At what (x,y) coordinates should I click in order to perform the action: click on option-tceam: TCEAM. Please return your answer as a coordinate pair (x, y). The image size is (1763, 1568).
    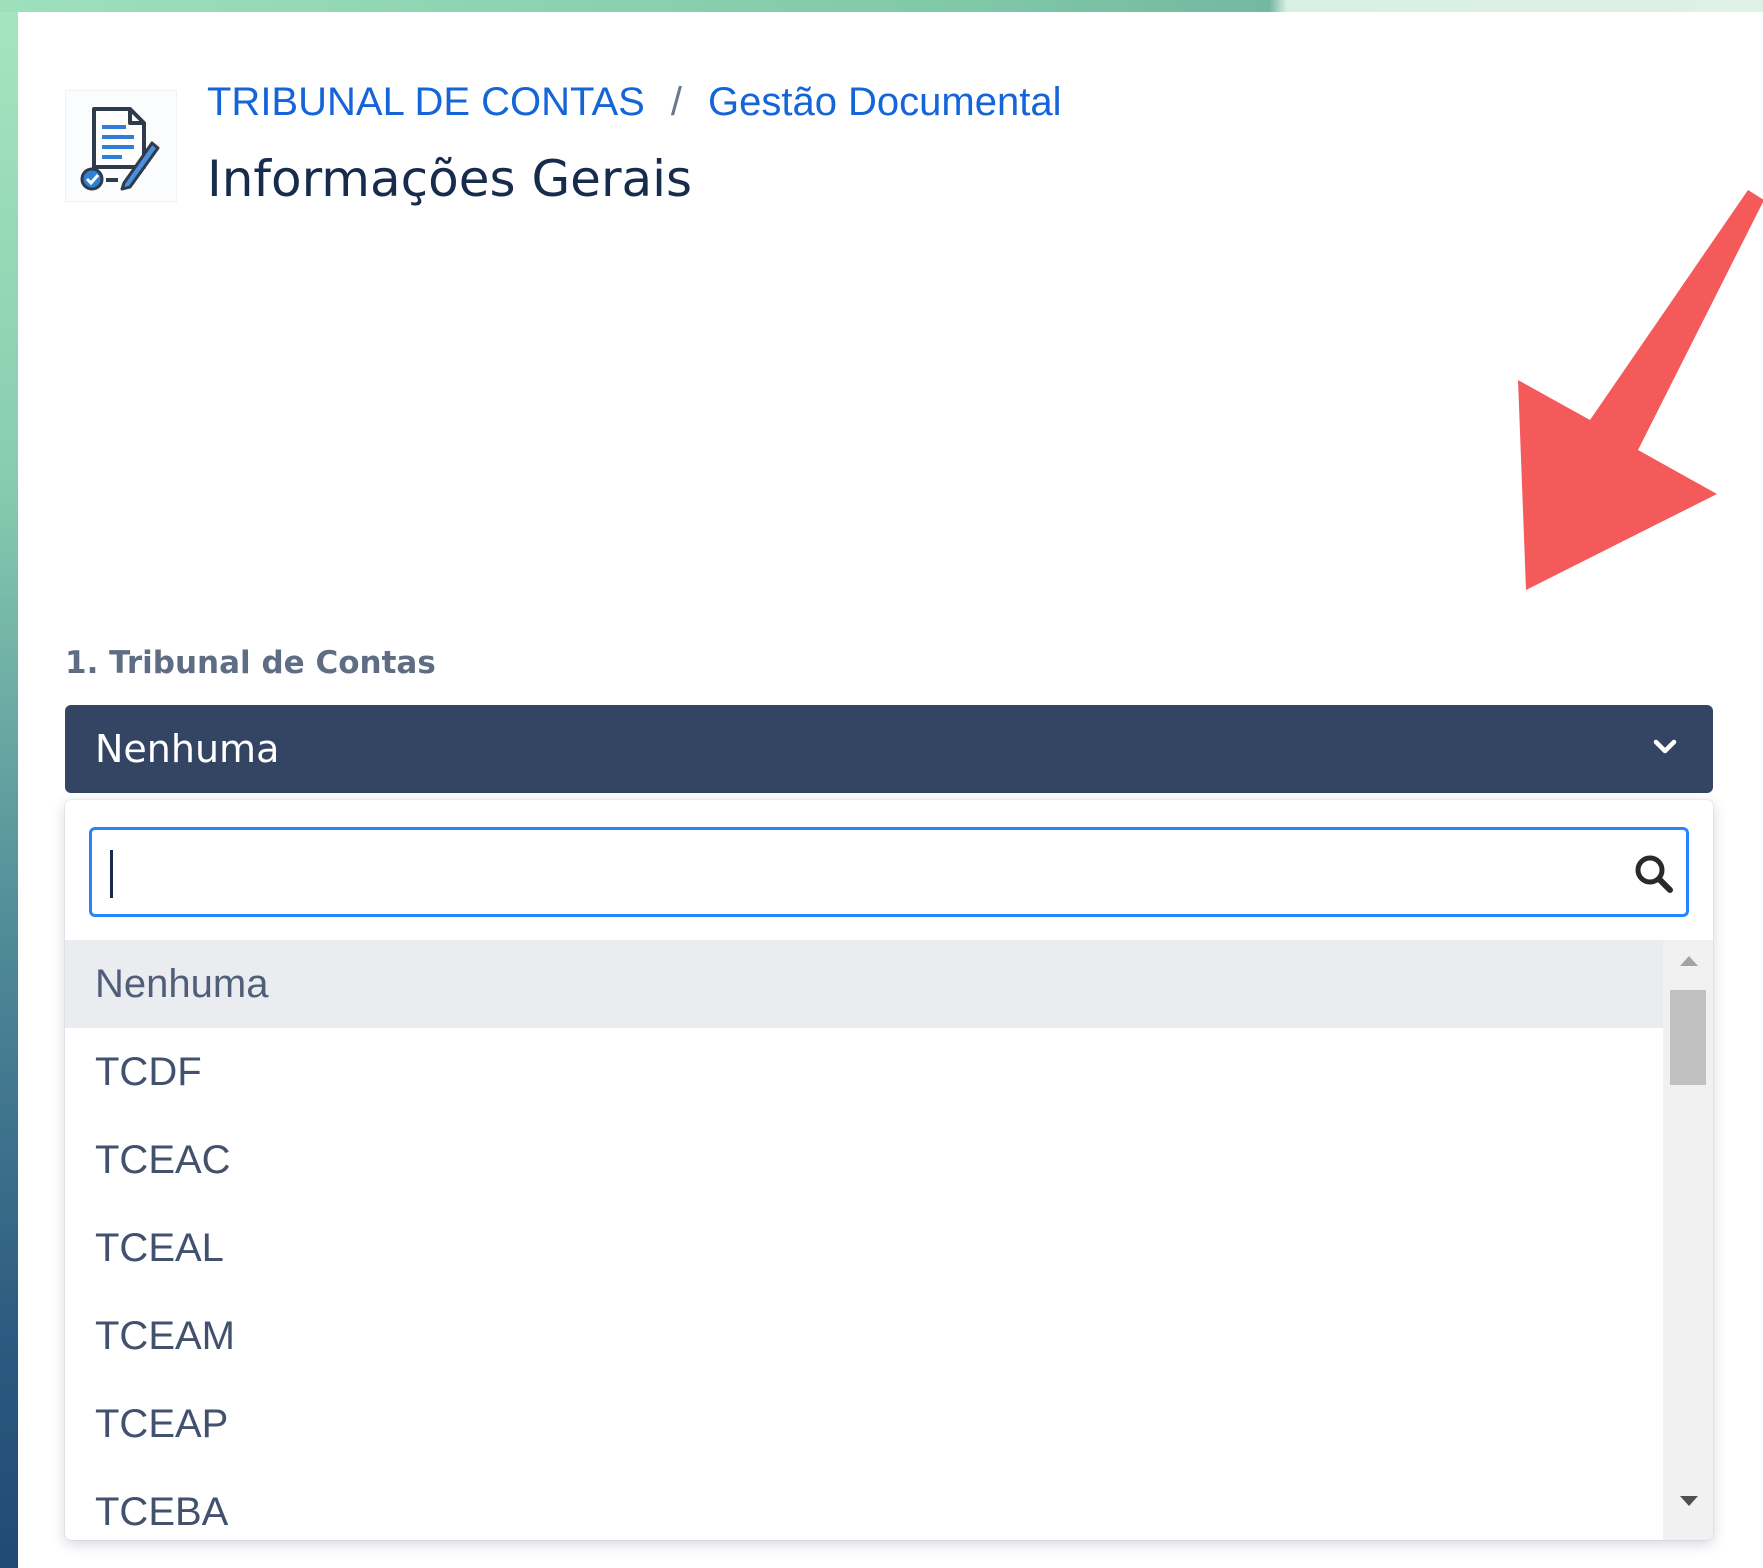
    Looking at the image, I should click on (864, 1336).